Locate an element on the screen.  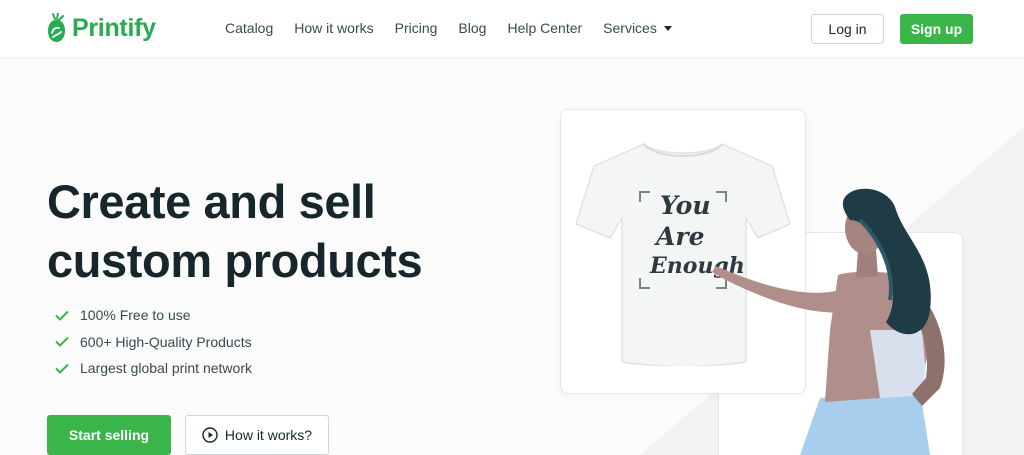
printify-logo-icon is located at coordinates (56, 27).